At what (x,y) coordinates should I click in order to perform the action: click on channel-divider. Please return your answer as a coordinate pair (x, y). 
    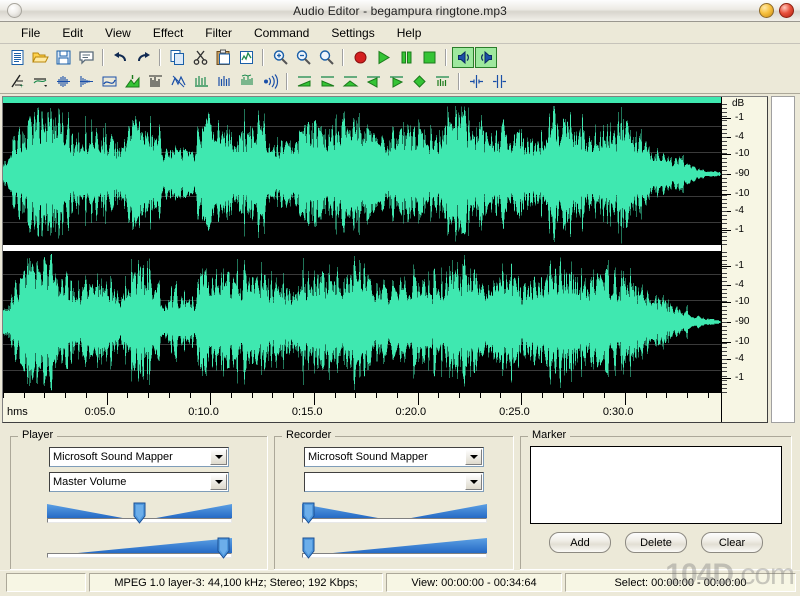
    Looking at the image, I should click on (362, 248).